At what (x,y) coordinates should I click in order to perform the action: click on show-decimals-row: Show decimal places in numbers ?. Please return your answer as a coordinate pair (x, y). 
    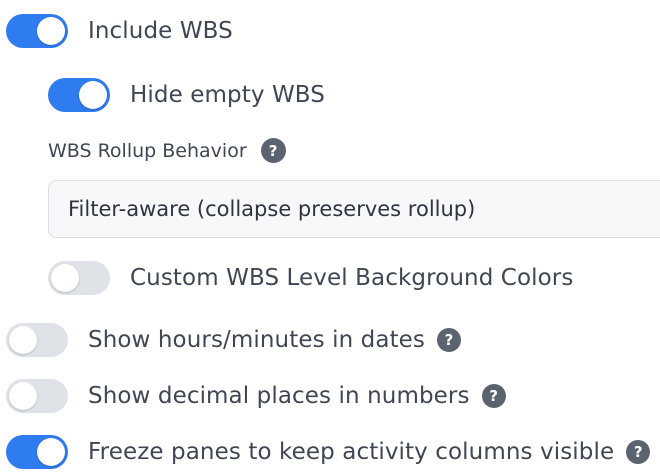
    Looking at the image, I should click on (256, 396).